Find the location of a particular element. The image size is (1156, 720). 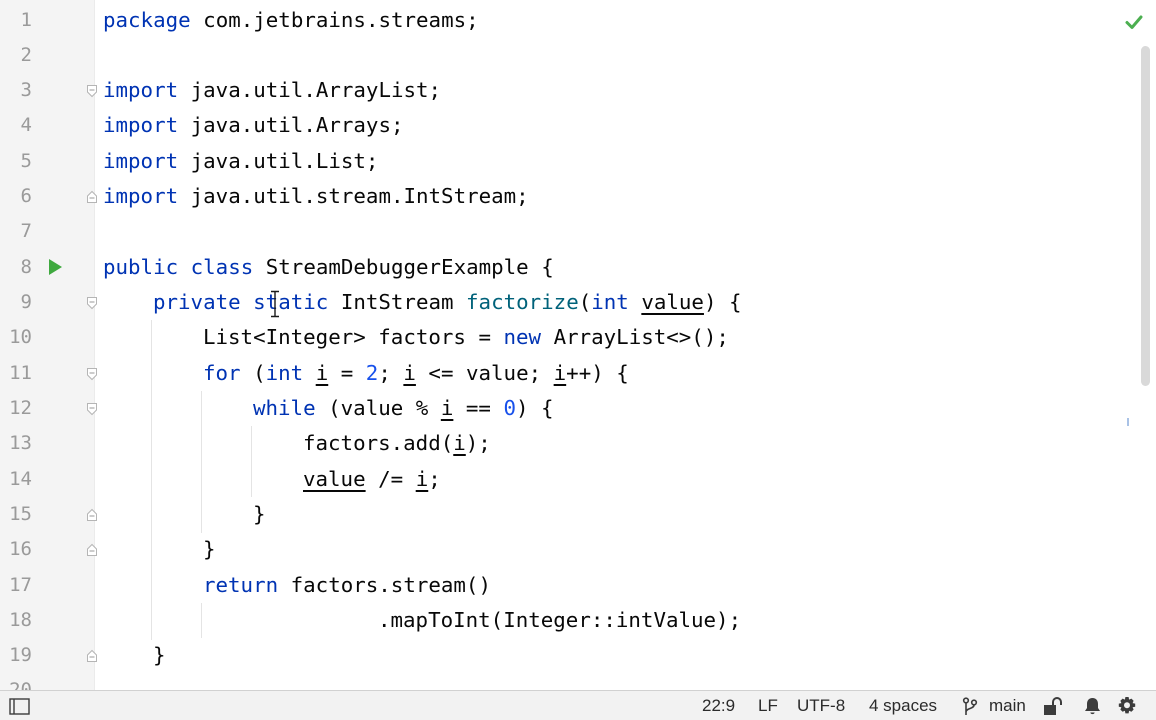

notifications-bell-icon is located at coordinates (1092, 706).